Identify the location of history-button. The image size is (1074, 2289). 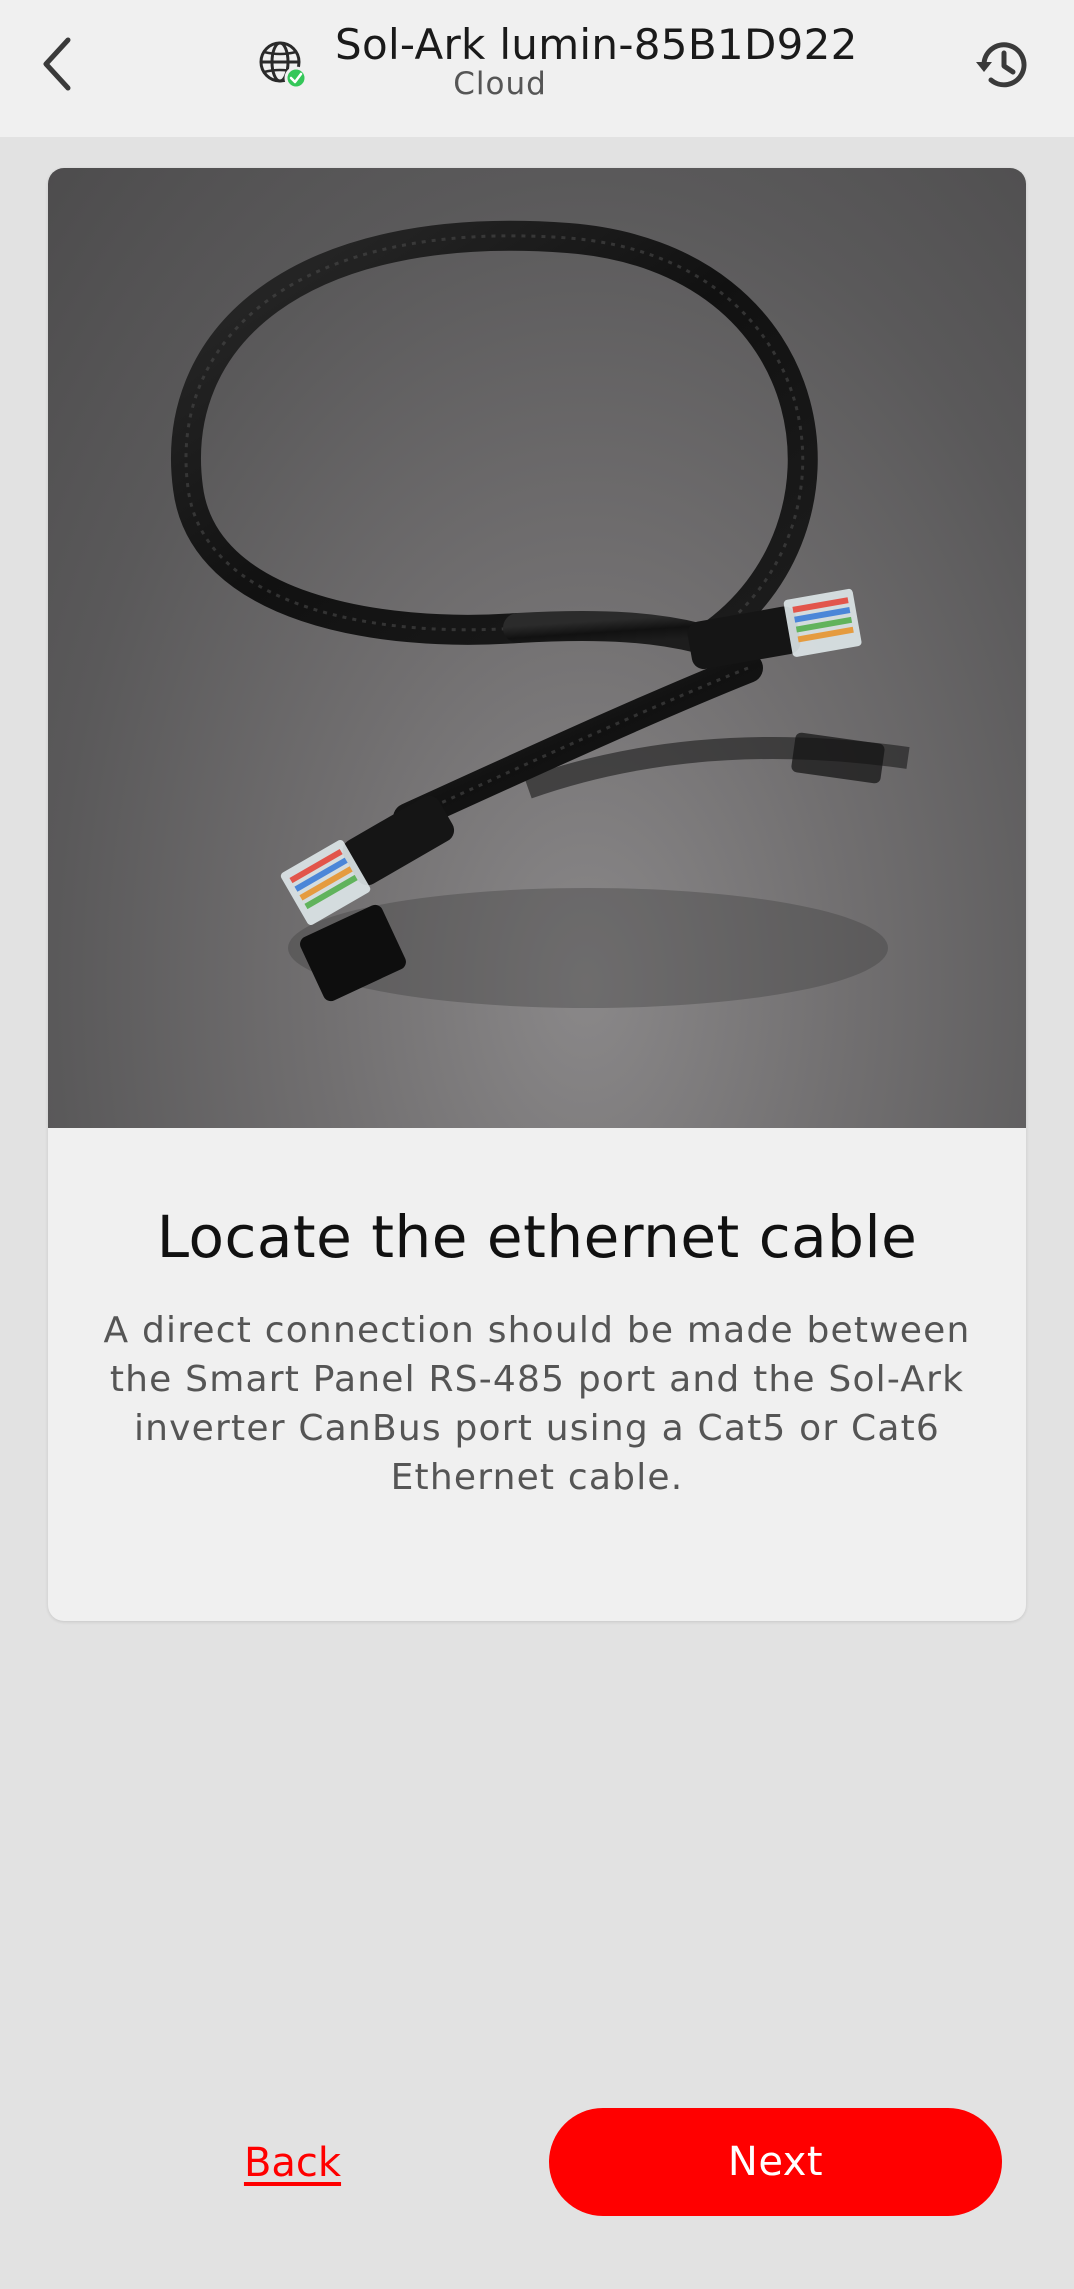
(1003, 65).